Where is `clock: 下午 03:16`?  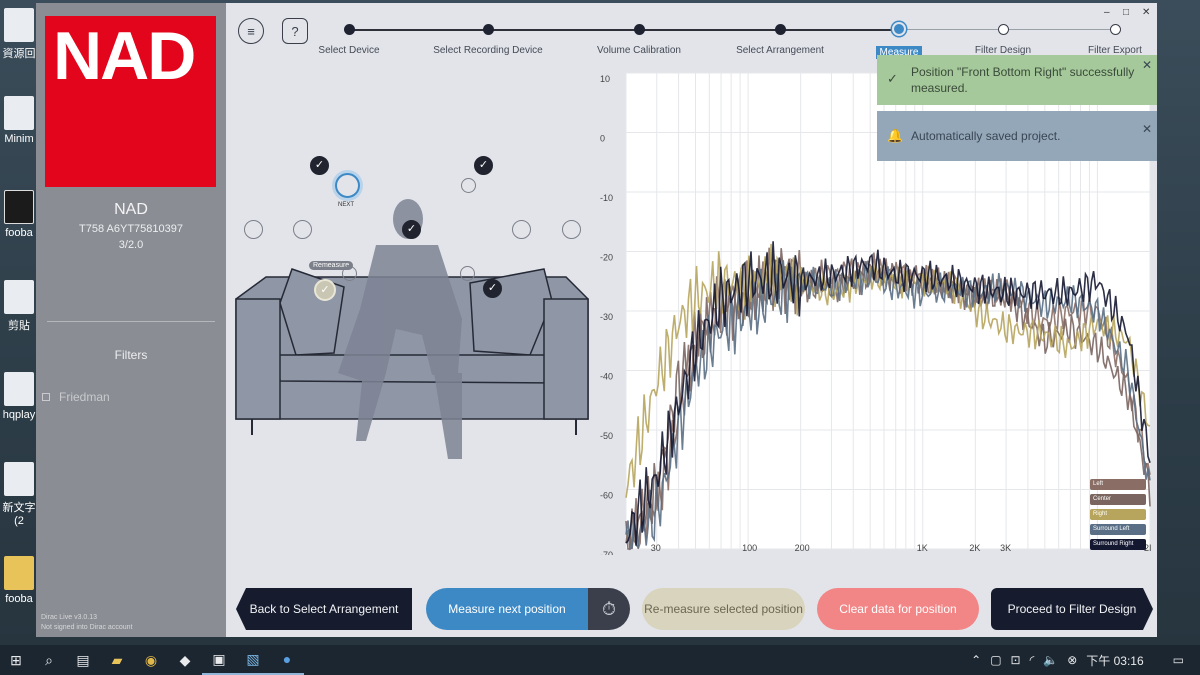
clock: 下午 03:16 is located at coordinates (1114, 660).